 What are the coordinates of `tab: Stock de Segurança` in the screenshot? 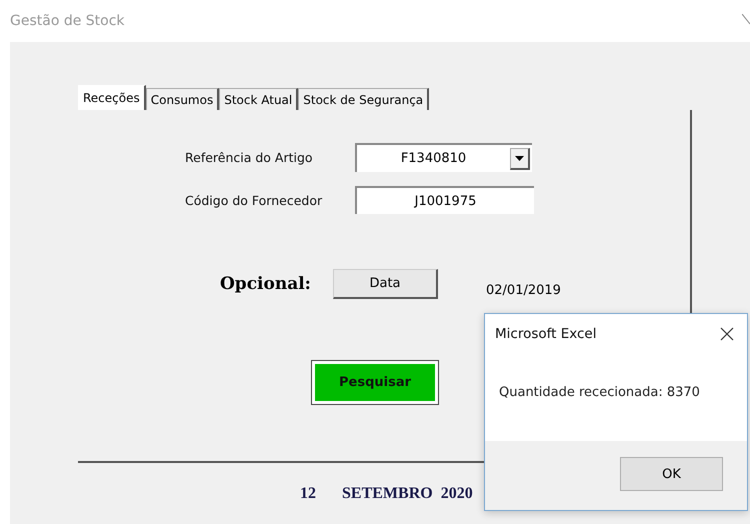 It's located at (364, 99).